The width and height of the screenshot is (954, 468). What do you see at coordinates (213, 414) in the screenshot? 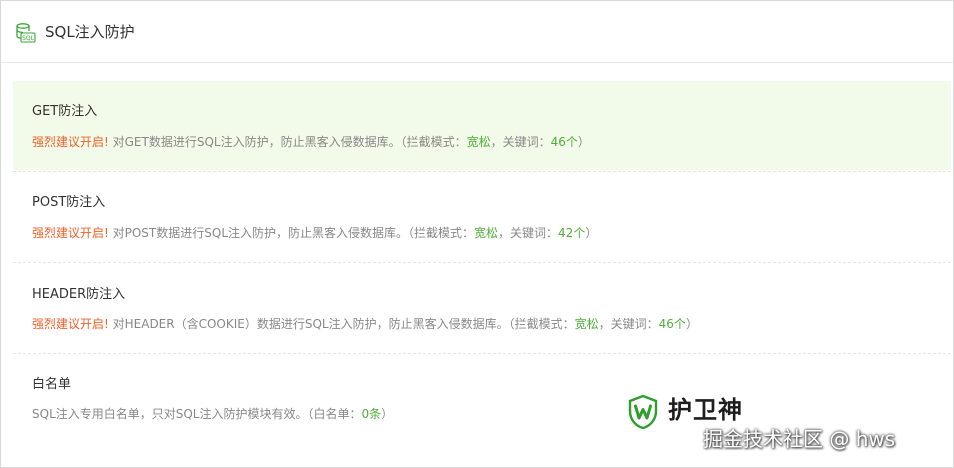
I see `item-description: SQL注入专用白名单，只对SQL注入防护模块有效。（白名单：0条）` at bounding box center [213, 414].